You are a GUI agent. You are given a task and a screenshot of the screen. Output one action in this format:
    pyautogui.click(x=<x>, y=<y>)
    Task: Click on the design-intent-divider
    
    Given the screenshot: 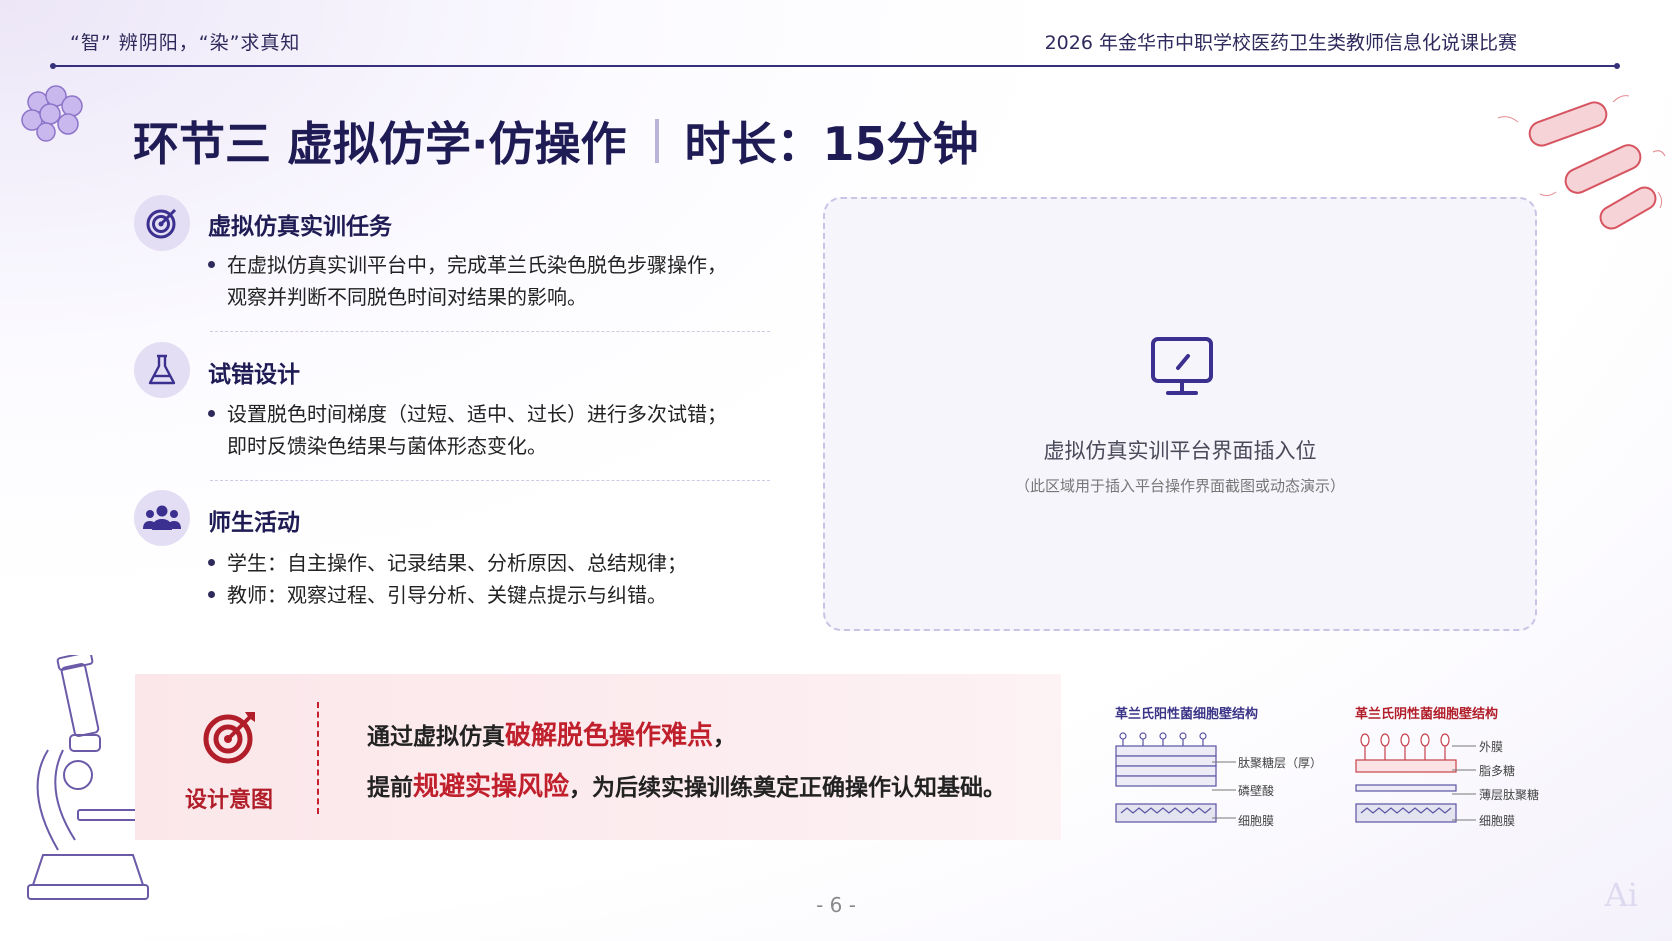 What is the action you would take?
    pyautogui.click(x=318, y=758)
    